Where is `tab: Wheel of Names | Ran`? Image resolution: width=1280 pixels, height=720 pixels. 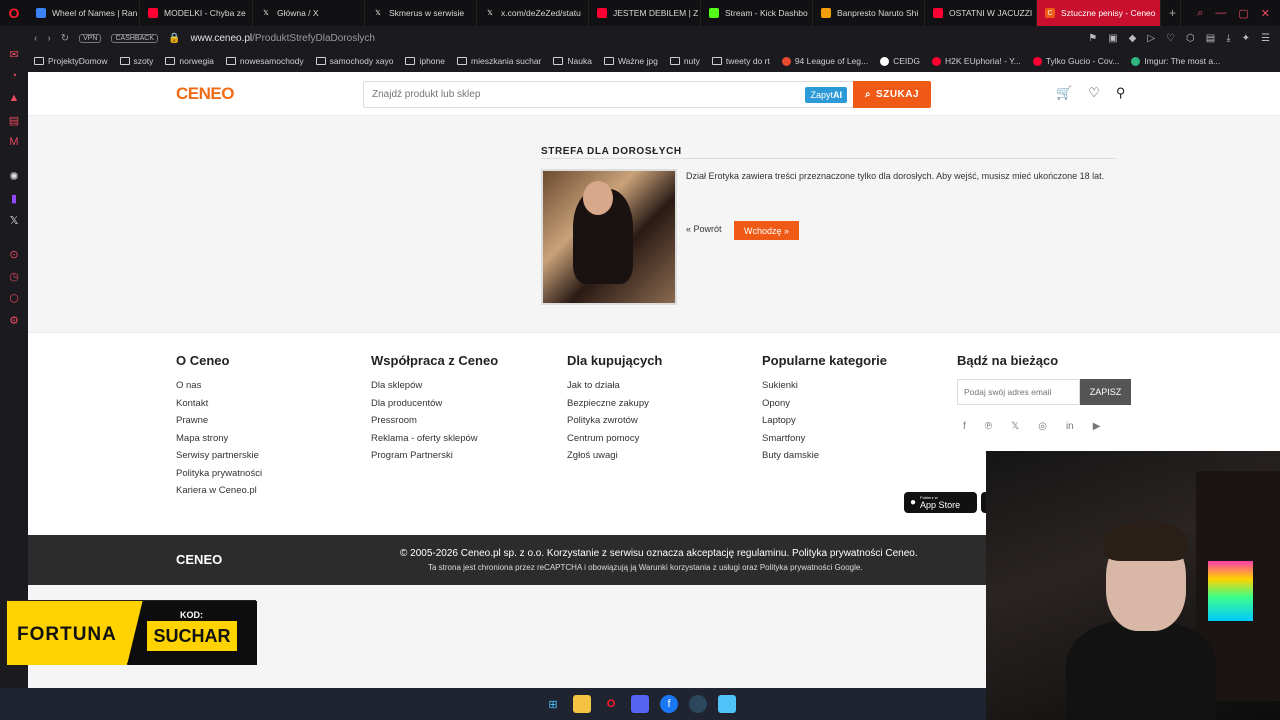
tab: Wheel of Names | Ran is located at coordinates (84, 13).